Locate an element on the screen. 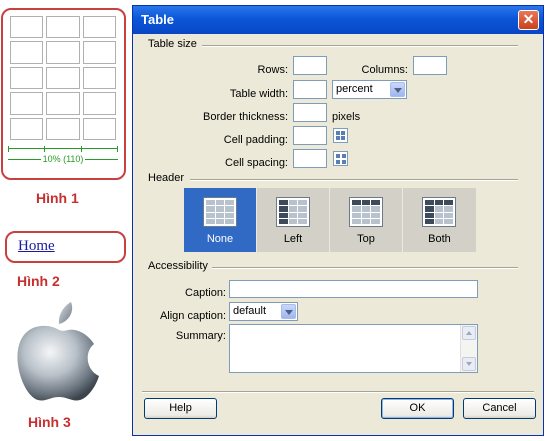 This screenshot has height=441, width=559. cell-padding-icon is located at coordinates (340, 135).